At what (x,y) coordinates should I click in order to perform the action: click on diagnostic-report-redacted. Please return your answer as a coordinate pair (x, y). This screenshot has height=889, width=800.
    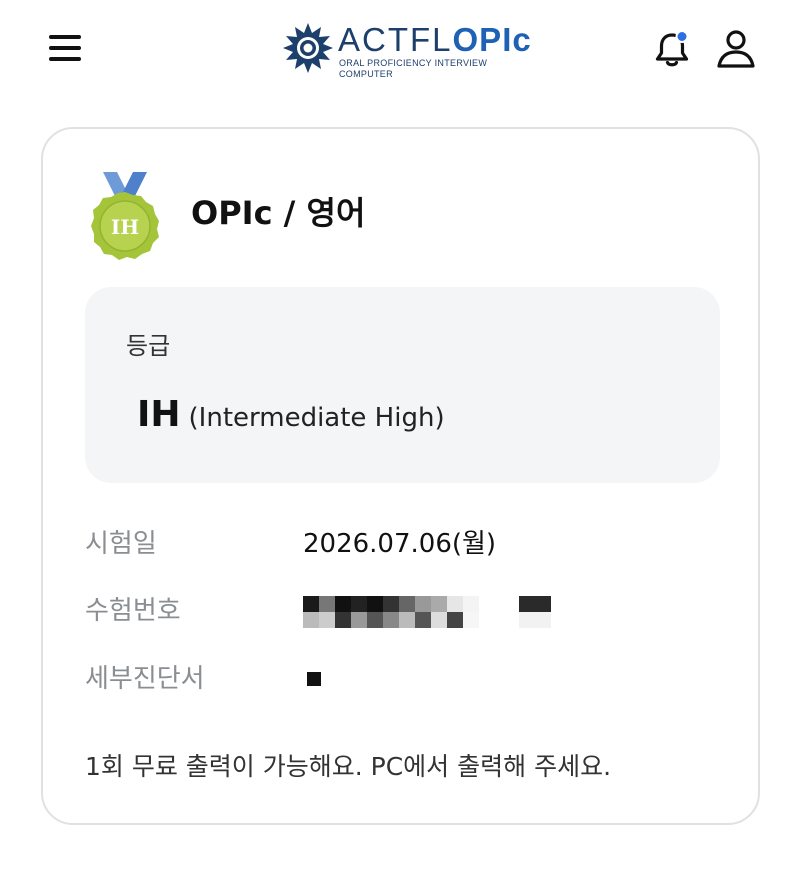
    Looking at the image, I should click on (314, 679).